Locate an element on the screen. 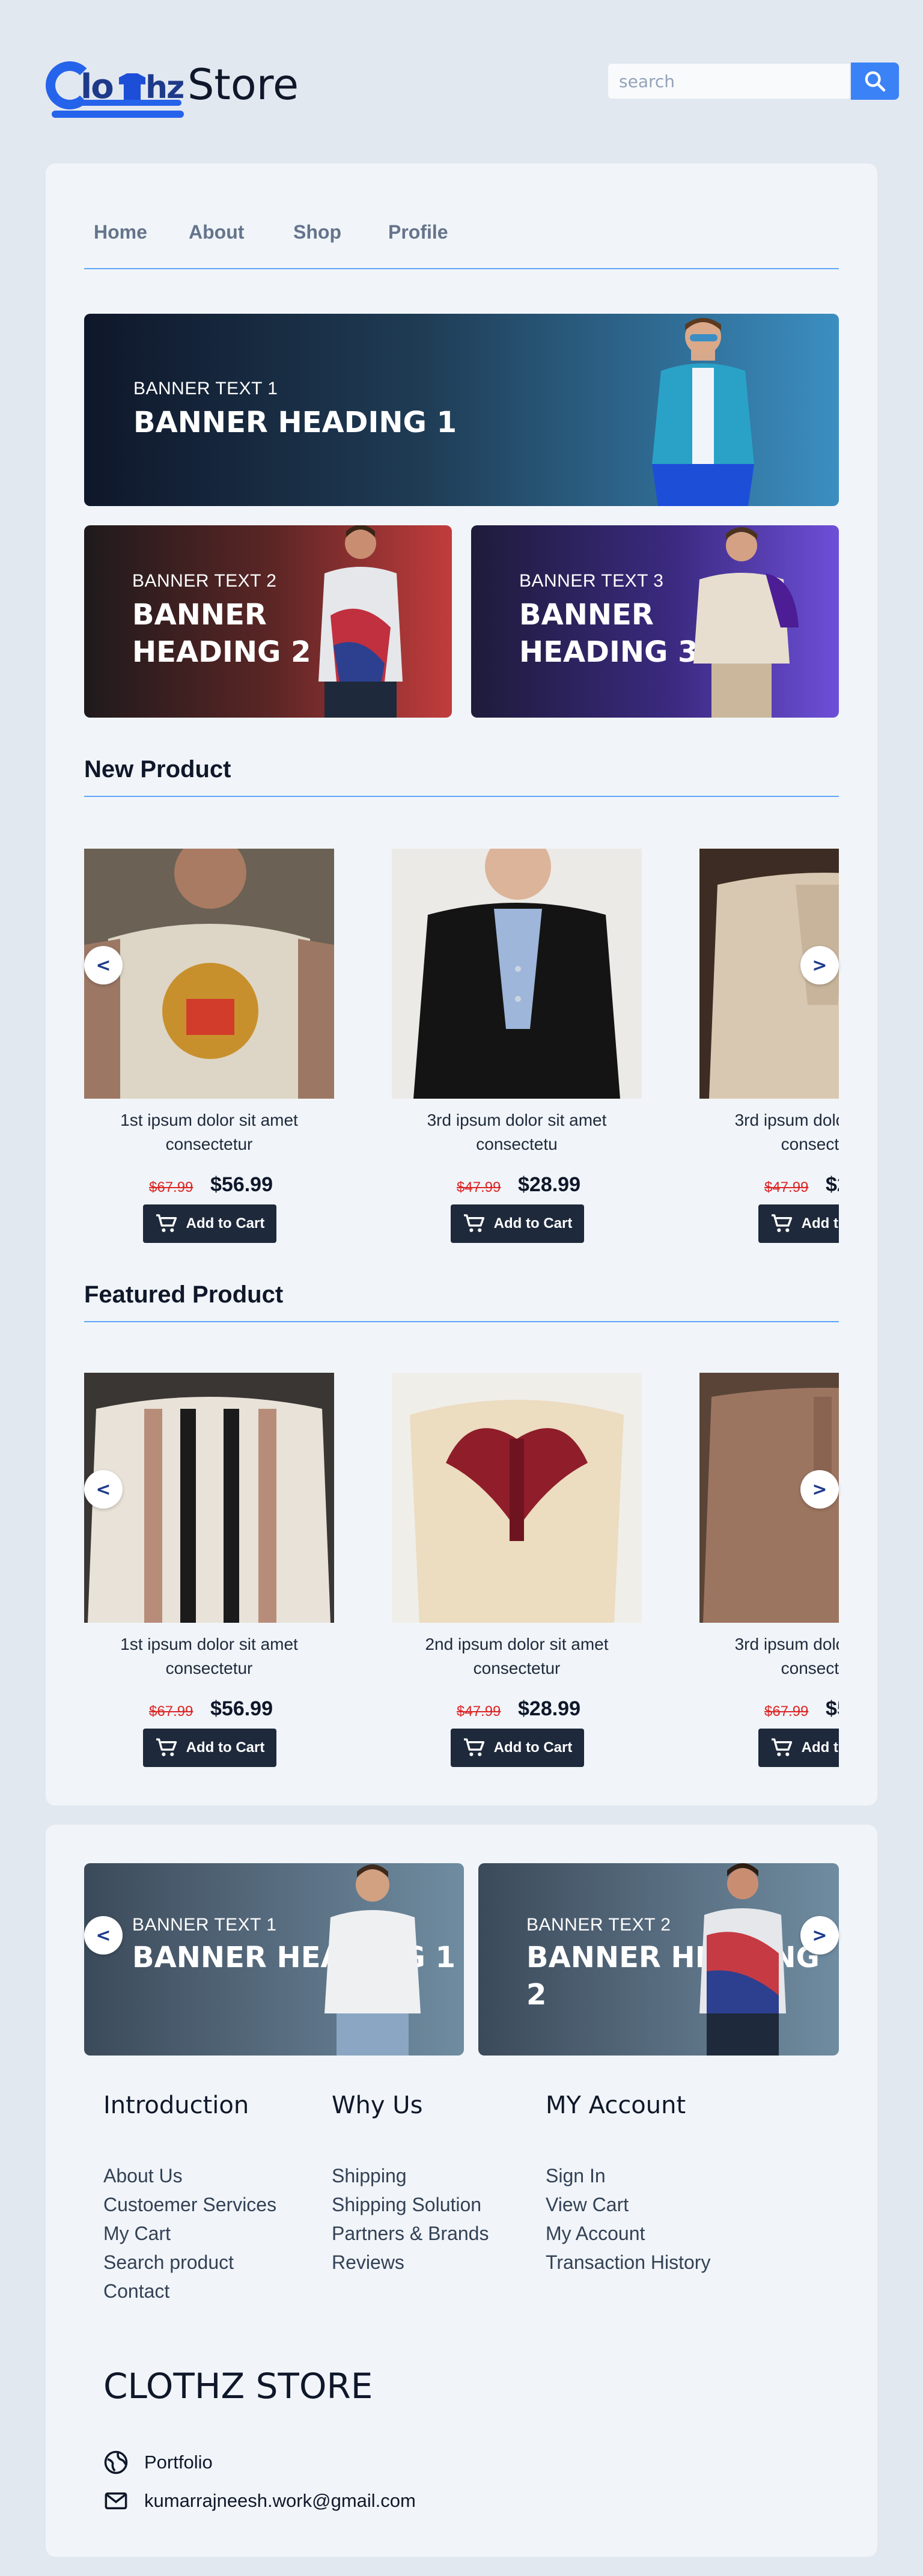 Image resolution: width=923 pixels, height=2576 pixels. logo-word: Store is located at coordinates (243, 84).